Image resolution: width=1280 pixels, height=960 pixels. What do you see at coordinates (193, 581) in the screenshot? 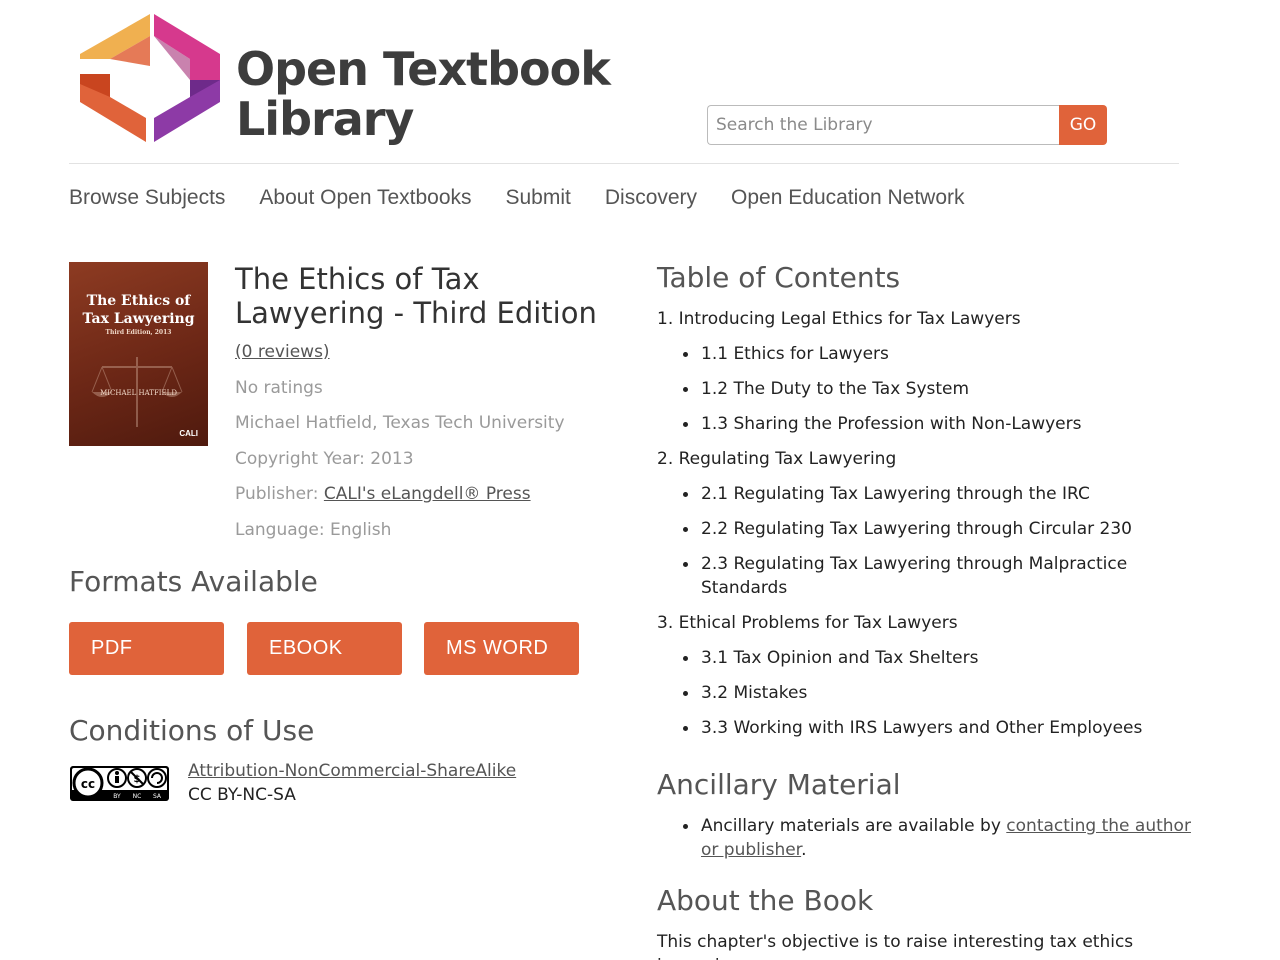
I see `formats-heading: Formats Available` at bounding box center [193, 581].